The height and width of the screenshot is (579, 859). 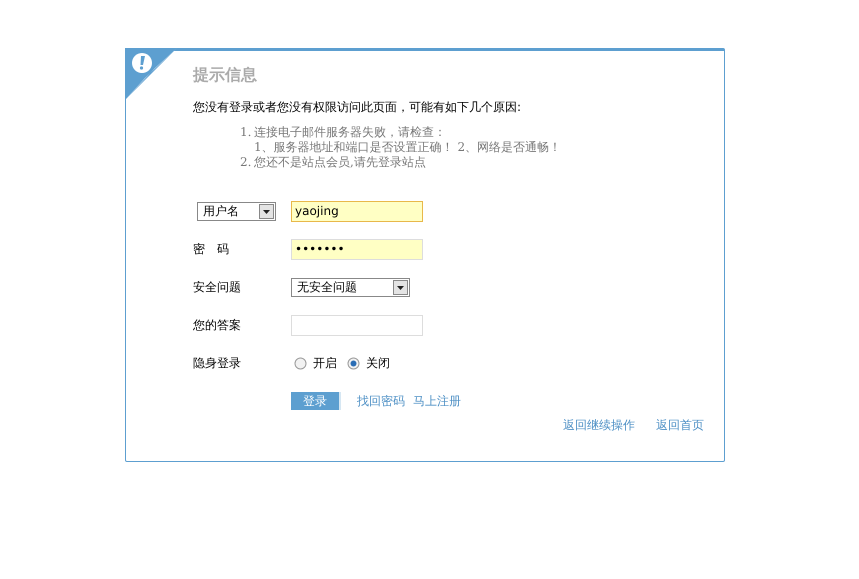 I want to click on radio-label: 开启, so click(x=325, y=363).